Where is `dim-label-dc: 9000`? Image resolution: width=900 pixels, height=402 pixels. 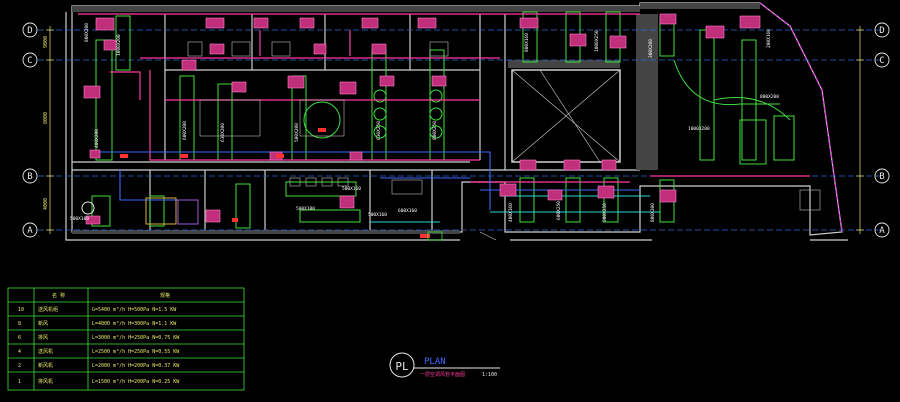 dim-label-dc: 9000 is located at coordinates (46, 42).